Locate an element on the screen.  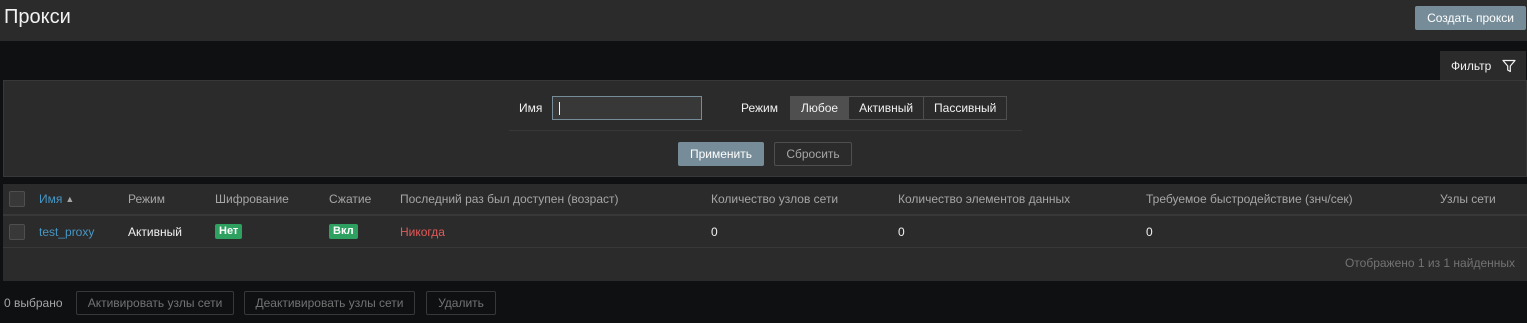
sort-asc-icon: ▲ is located at coordinates (70, 199).